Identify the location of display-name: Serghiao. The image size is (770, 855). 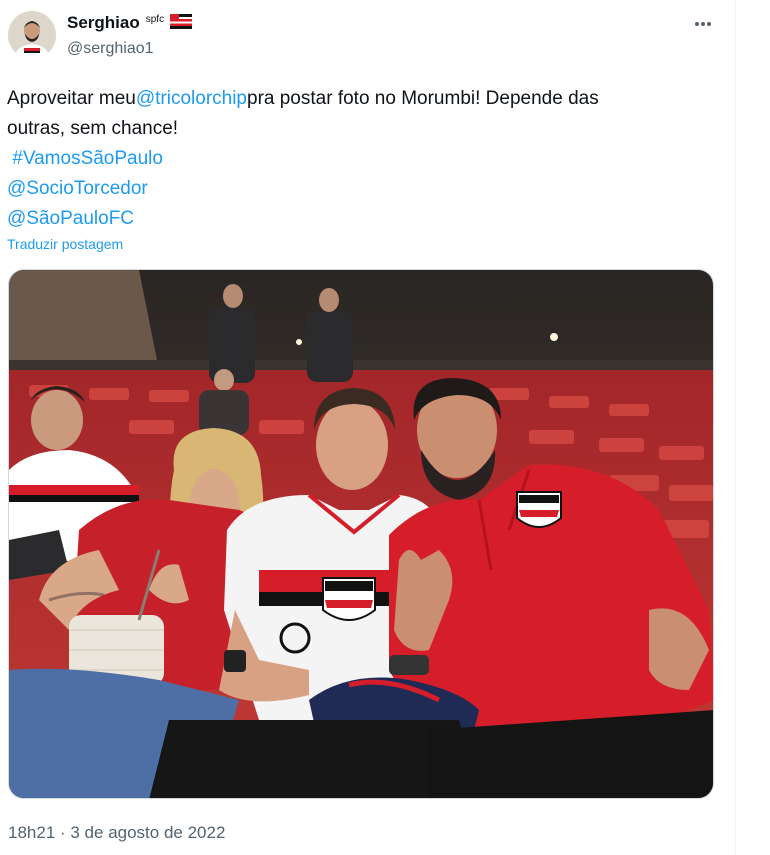
(103, 23).